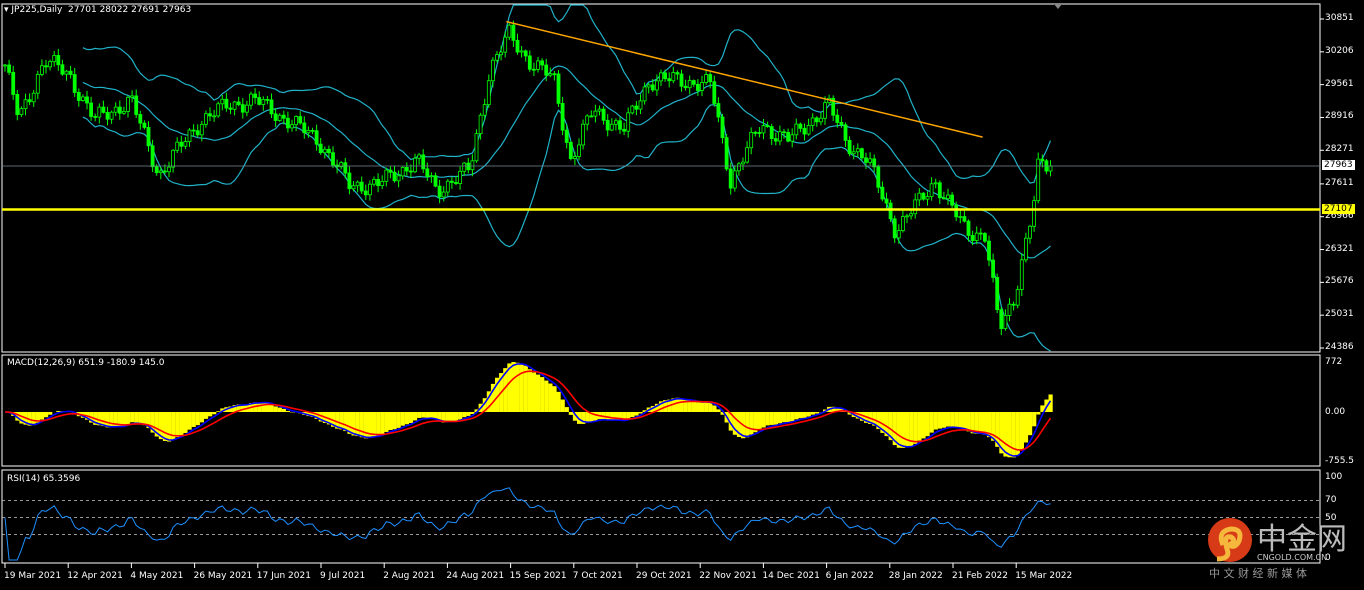 This screenshot has width=1364, height=590. I want to click on date-axis-label: 28 Jan 2022, so click(915, 576).